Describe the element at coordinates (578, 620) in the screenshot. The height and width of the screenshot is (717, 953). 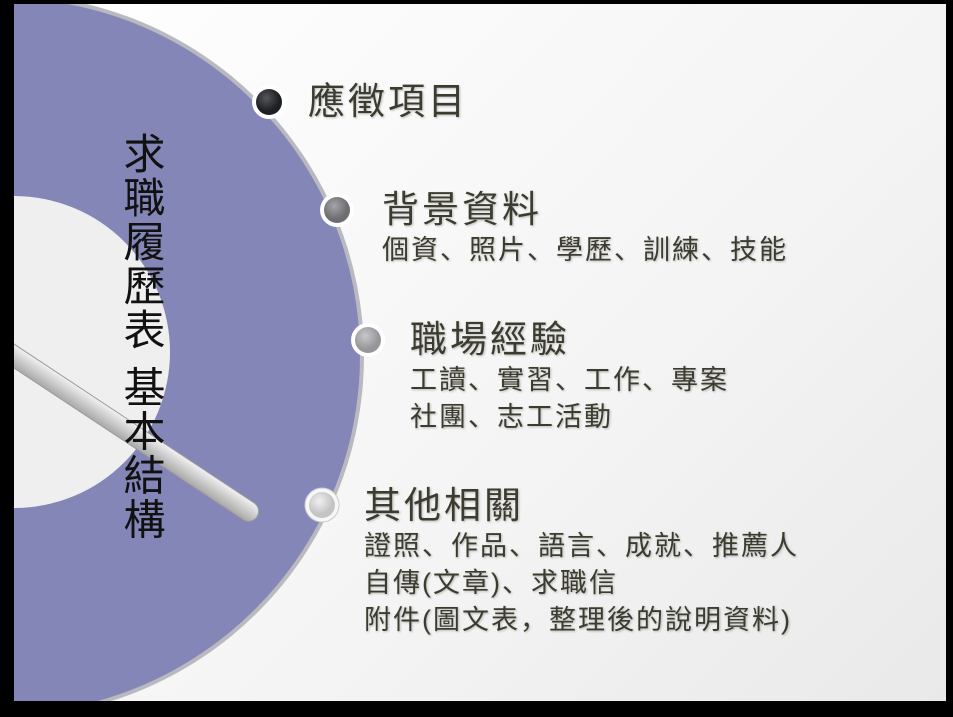
I see `item-line: 附件(圖文表，整理後的說明資料)` at that location.